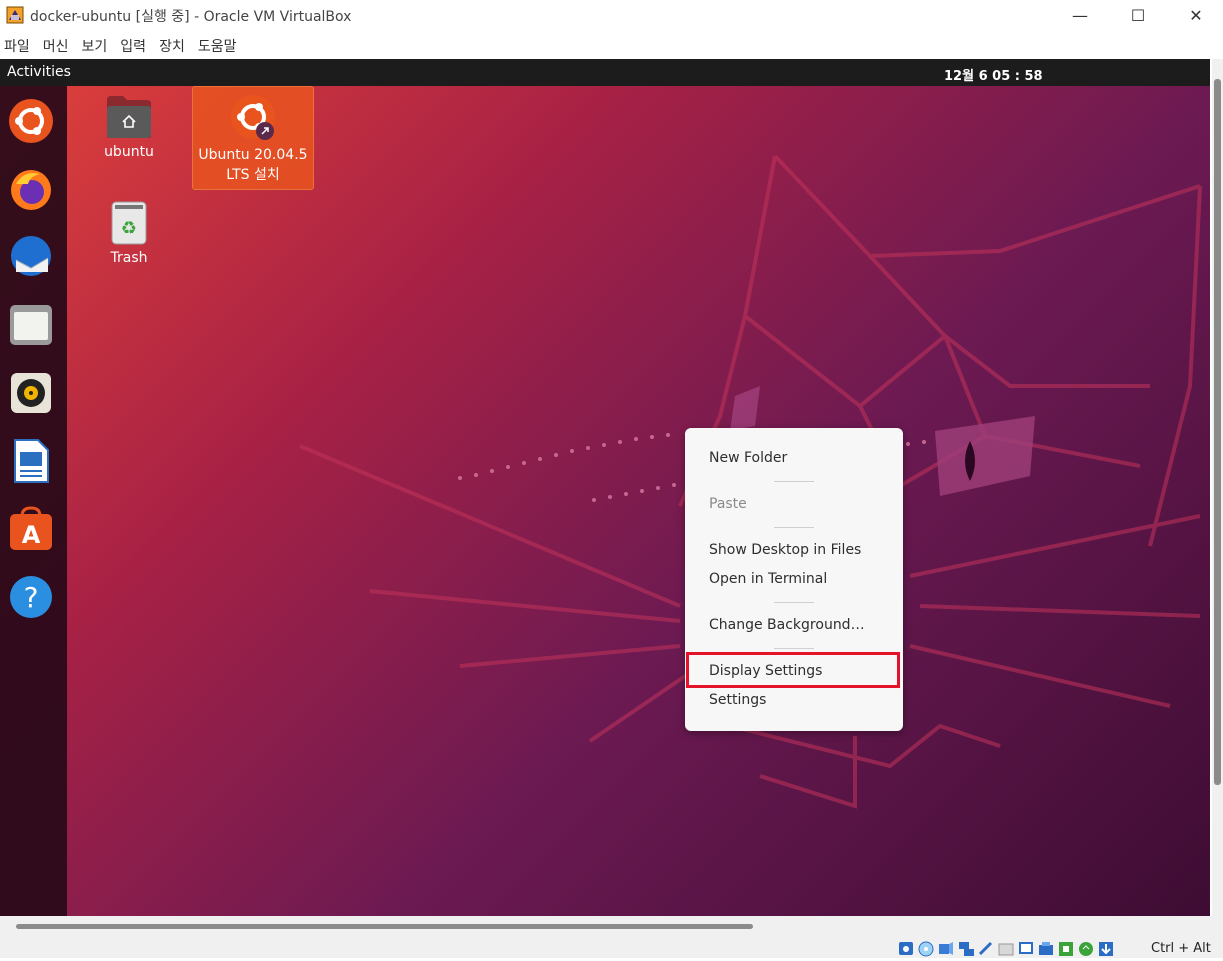 The image size is (1223, 961). What do you see at coordinates (253, 175) in the screenshot?
I see `desktop-icon-label-line2: LTS 설치` at bounding box center [253, 175].